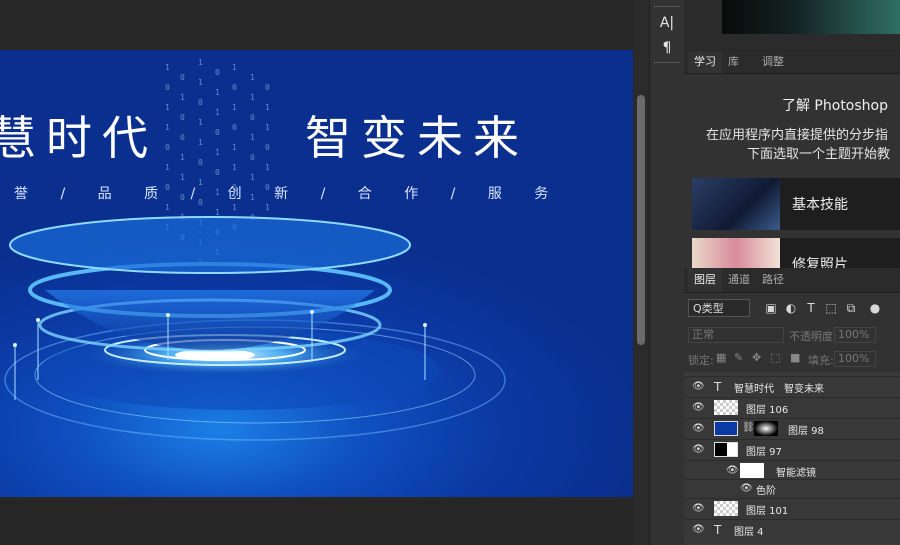  I want to click on card-label: 基本技能, so click(820, 205).